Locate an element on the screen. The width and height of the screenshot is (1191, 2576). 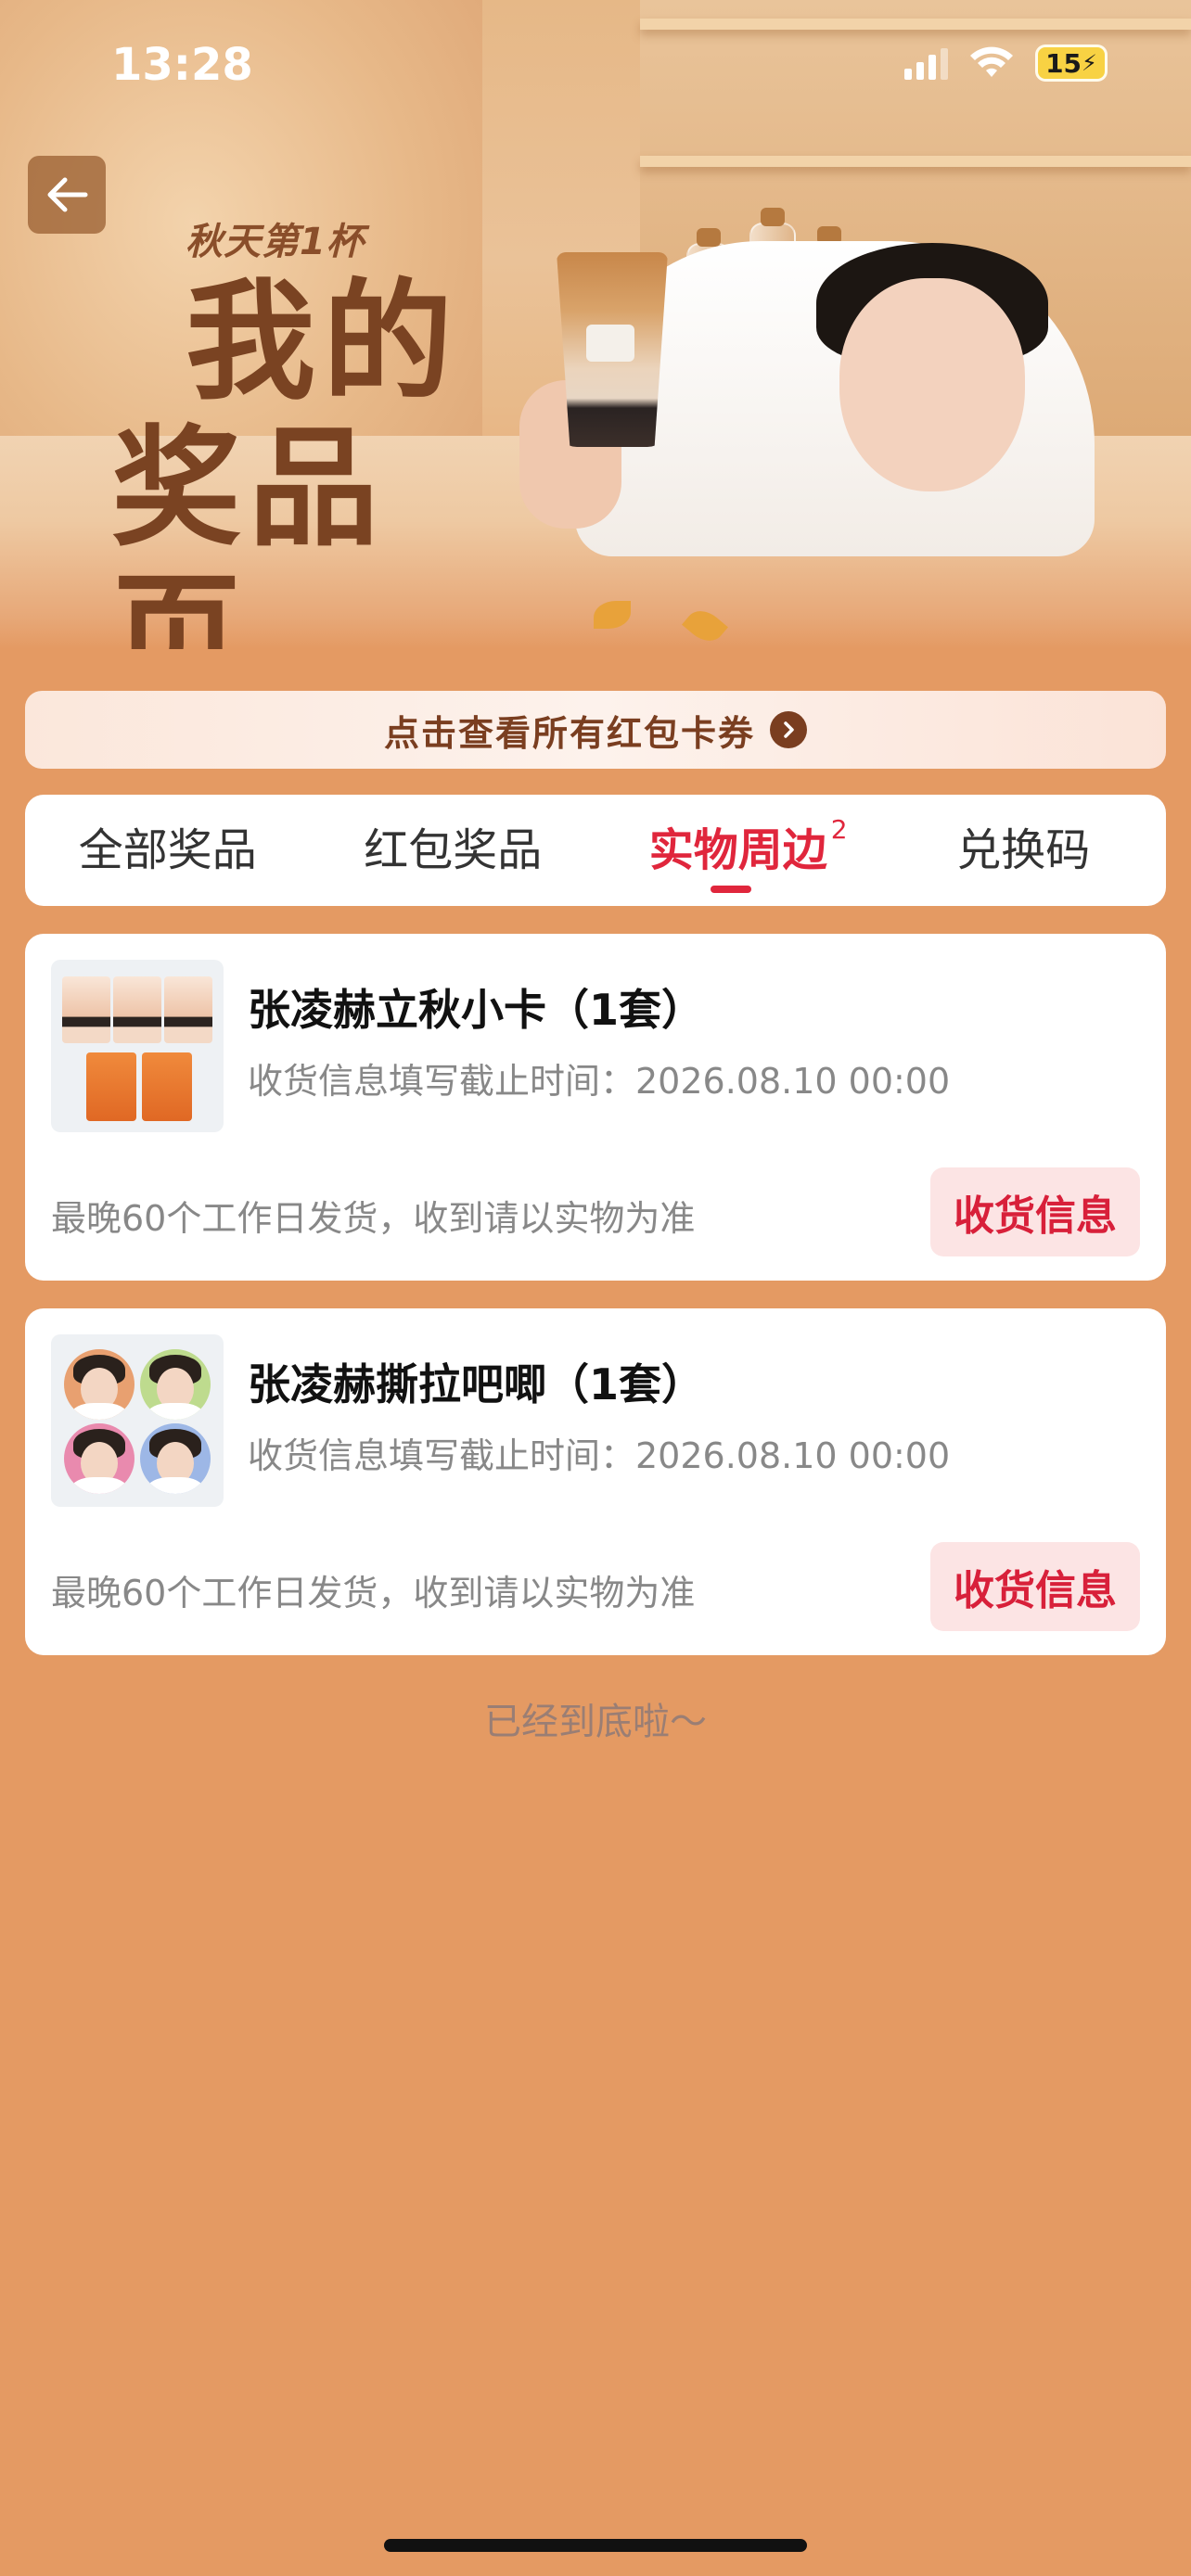
tab-all-prizes: 全部奖品 is located at coordinates (168, 850).